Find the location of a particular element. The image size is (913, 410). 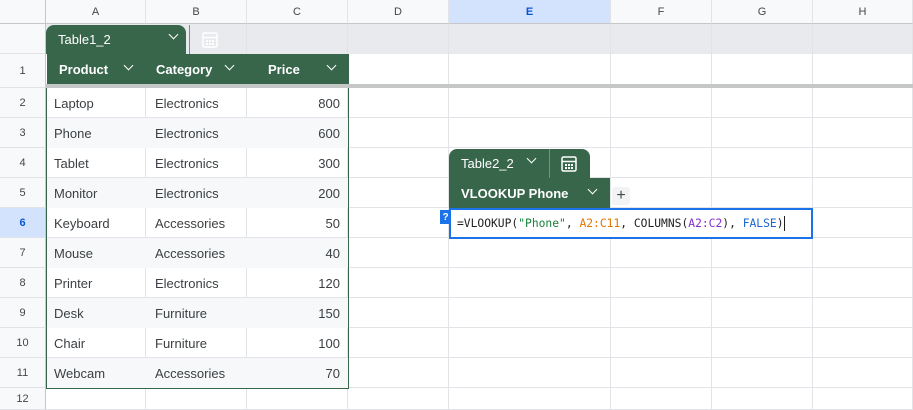

table1-header-price: Price is located at coordinates (298, 69).